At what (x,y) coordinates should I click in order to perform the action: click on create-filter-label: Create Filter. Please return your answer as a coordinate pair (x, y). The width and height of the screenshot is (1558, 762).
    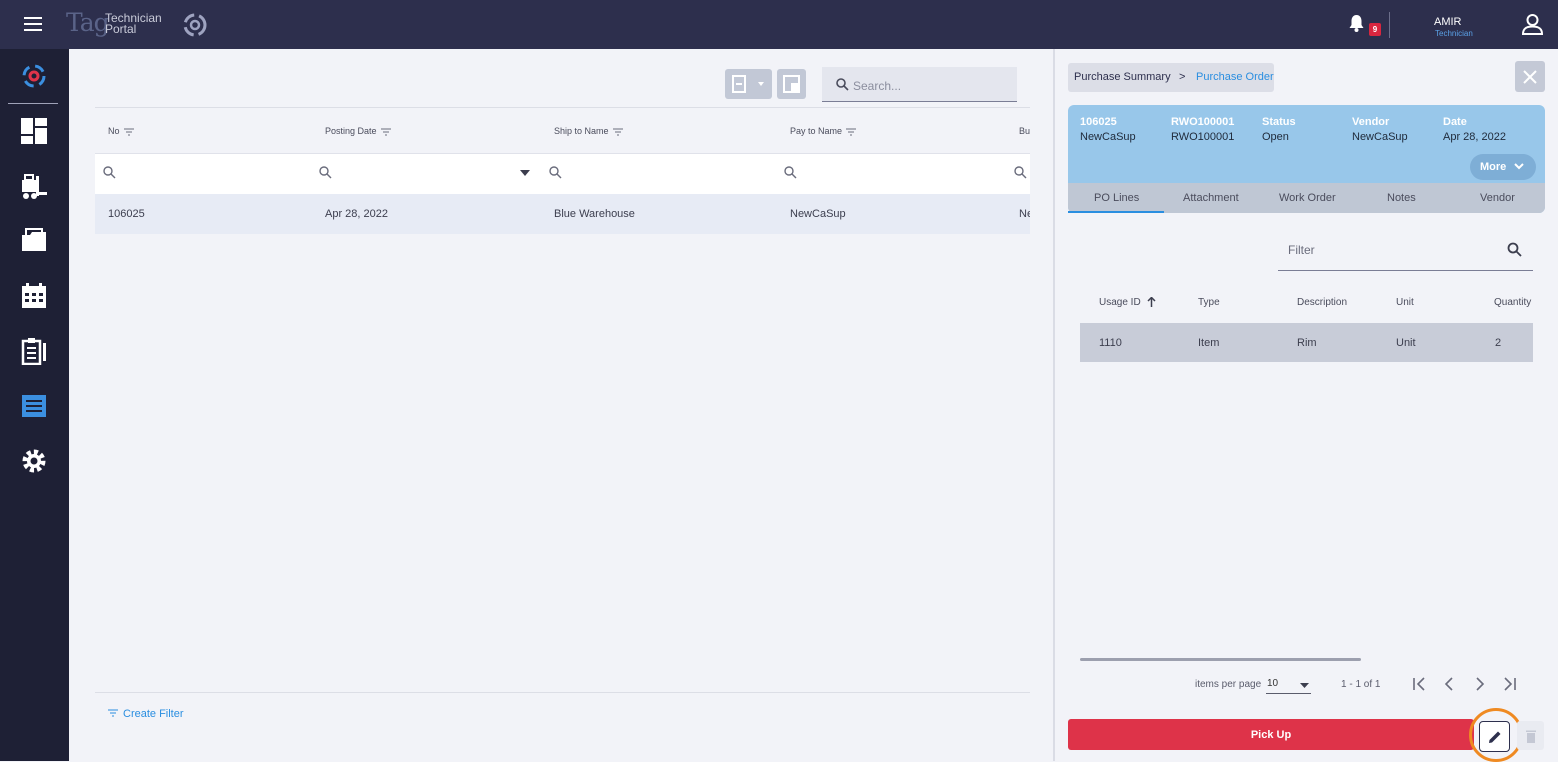
    Looking at the image, I should click on (153, 714).